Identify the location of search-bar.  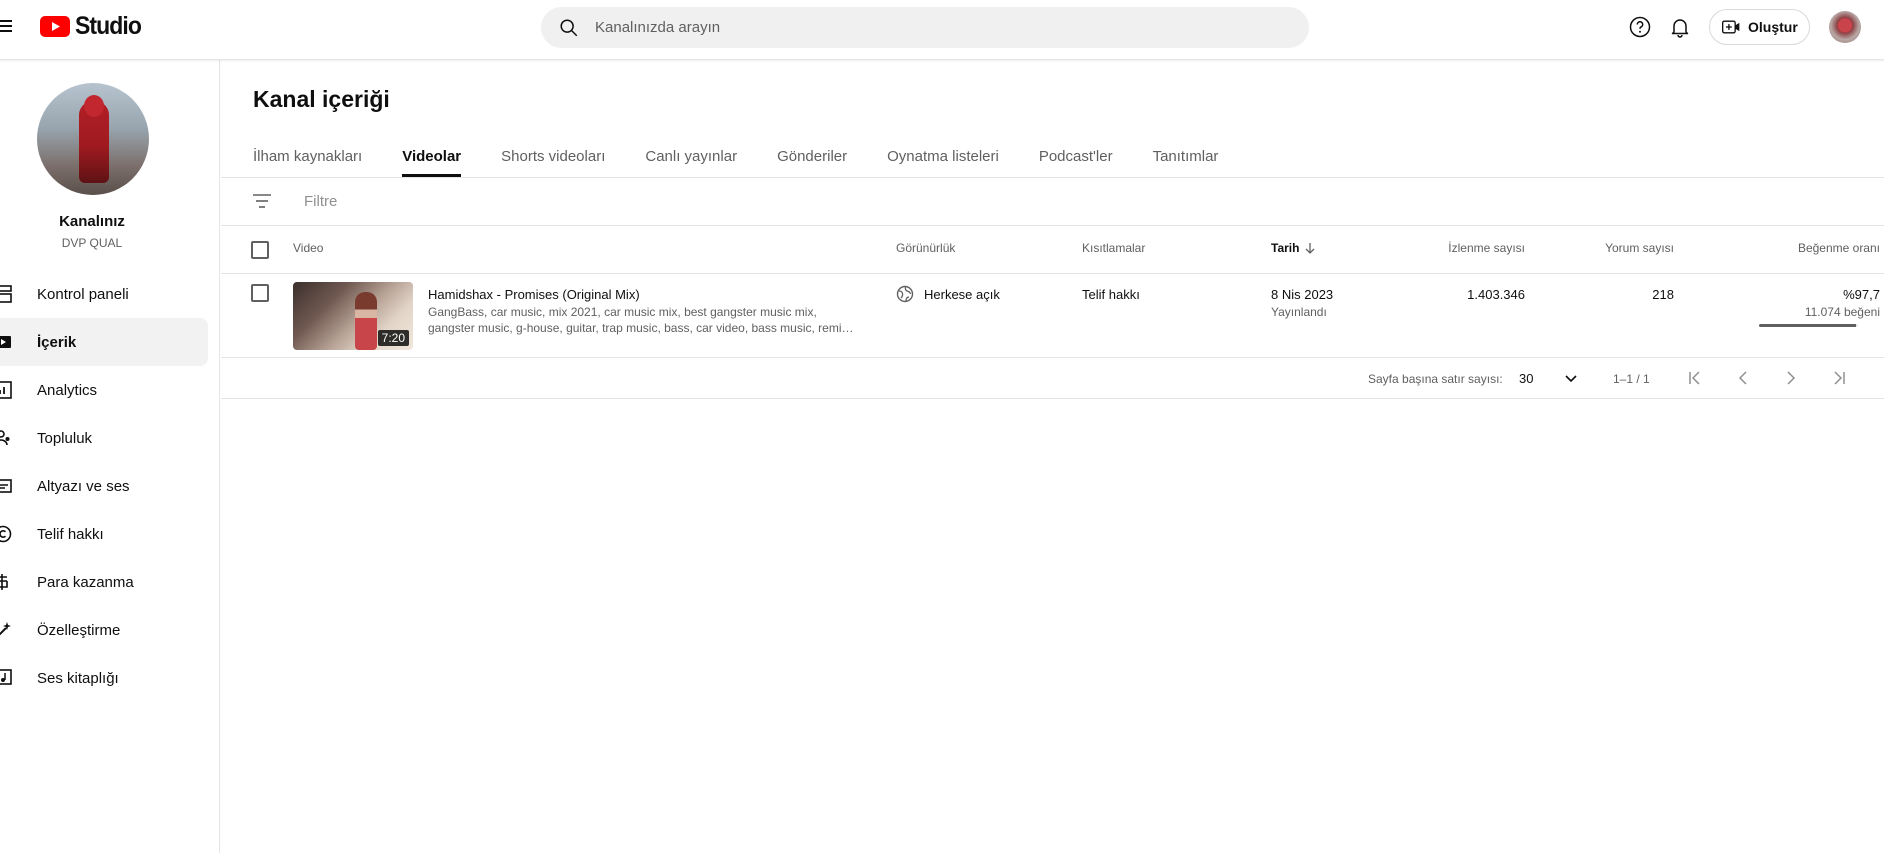
(925, 27).